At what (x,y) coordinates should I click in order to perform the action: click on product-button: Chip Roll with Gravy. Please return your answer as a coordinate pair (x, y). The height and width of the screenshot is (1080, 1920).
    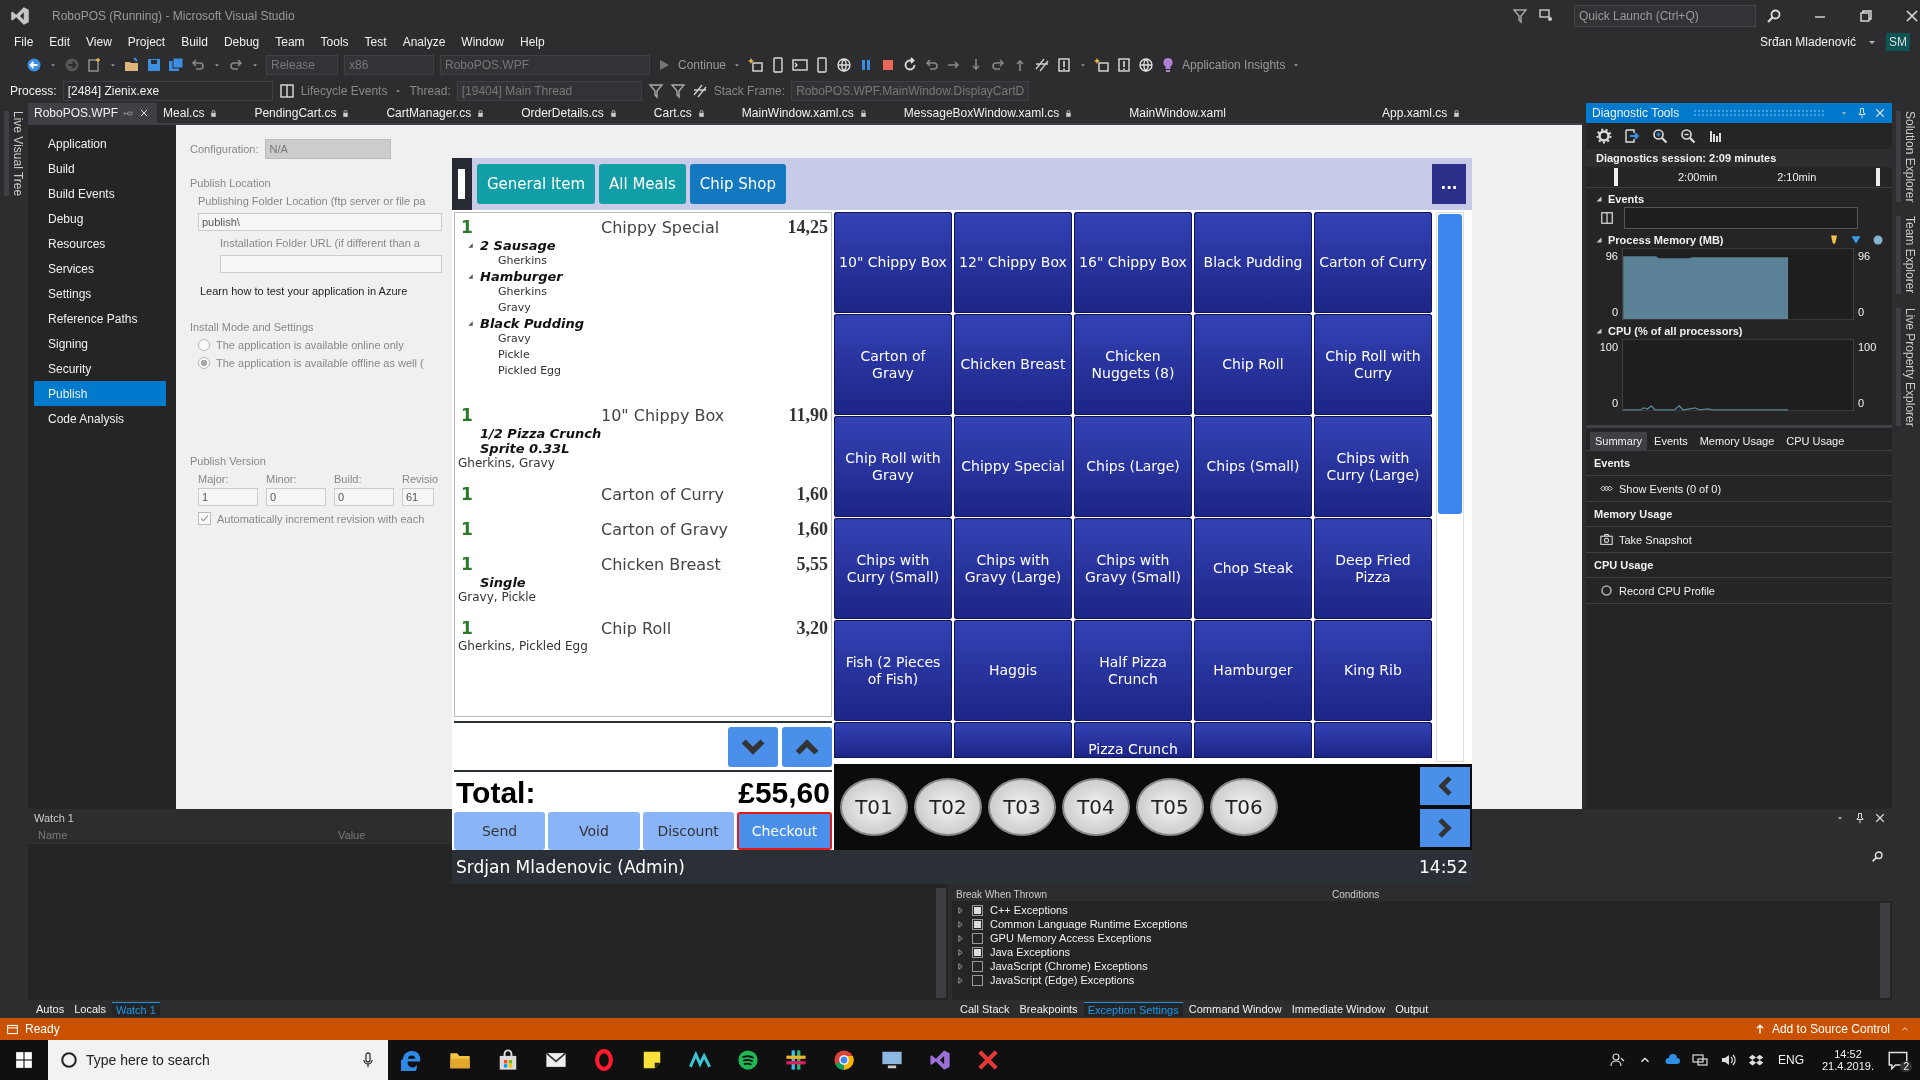
    Looking at the image, I should click on (893, 466).